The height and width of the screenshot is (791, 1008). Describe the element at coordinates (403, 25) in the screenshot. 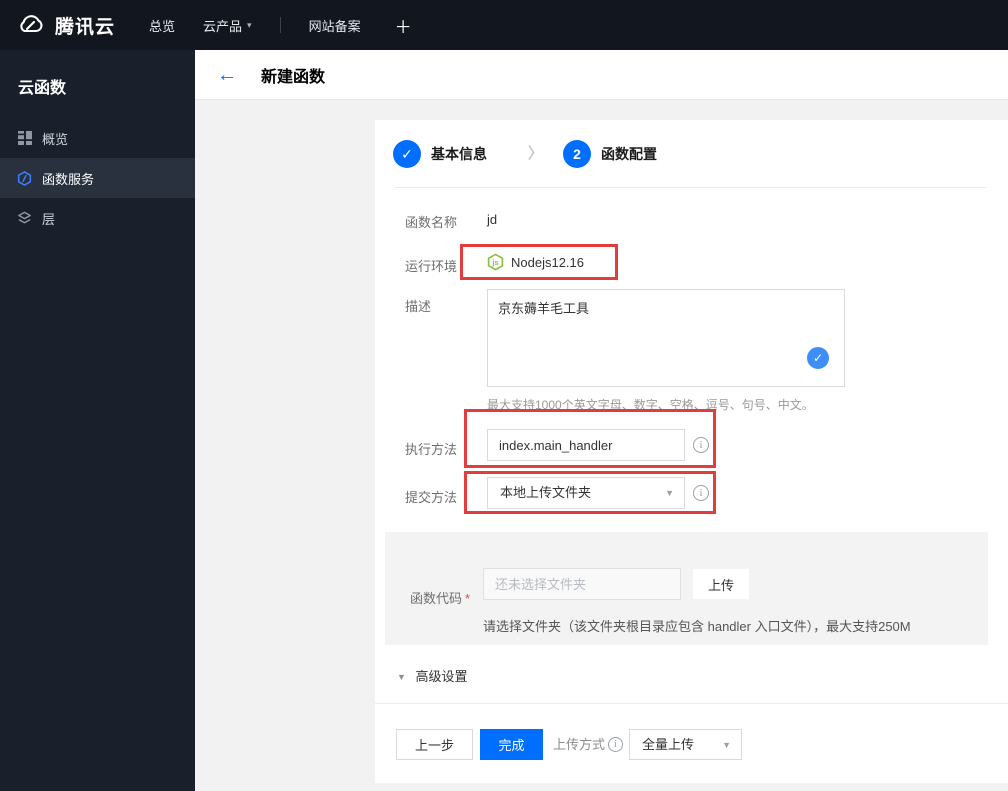

I see `add-tab-icon: ＋` at that location.